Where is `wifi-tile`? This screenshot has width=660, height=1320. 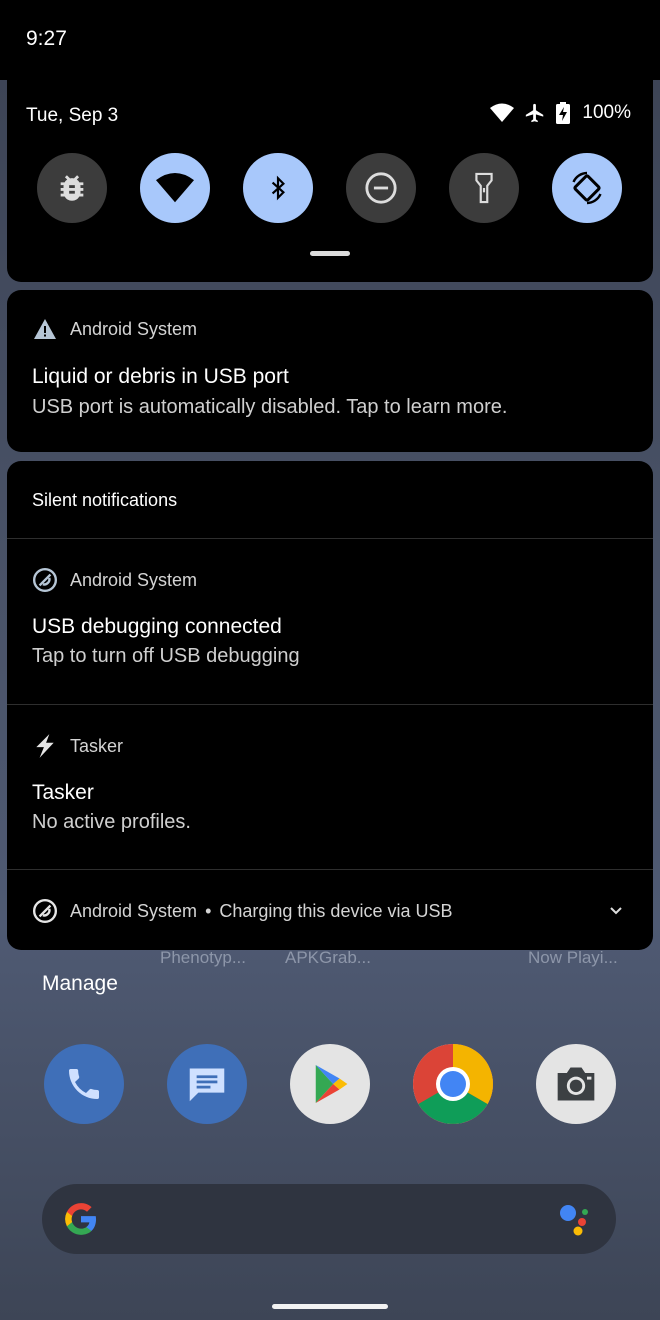 wifi-tile is located at coordinates (175, 188).